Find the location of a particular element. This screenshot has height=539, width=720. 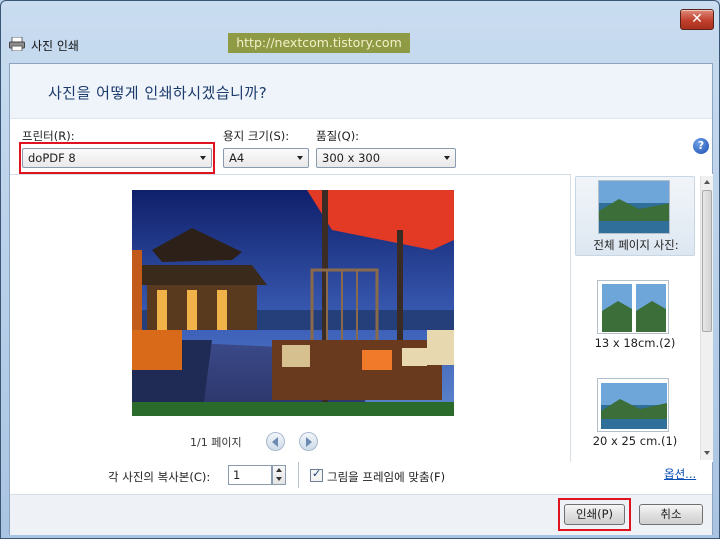

print-highlight-box is located at coordinates (594, 514).